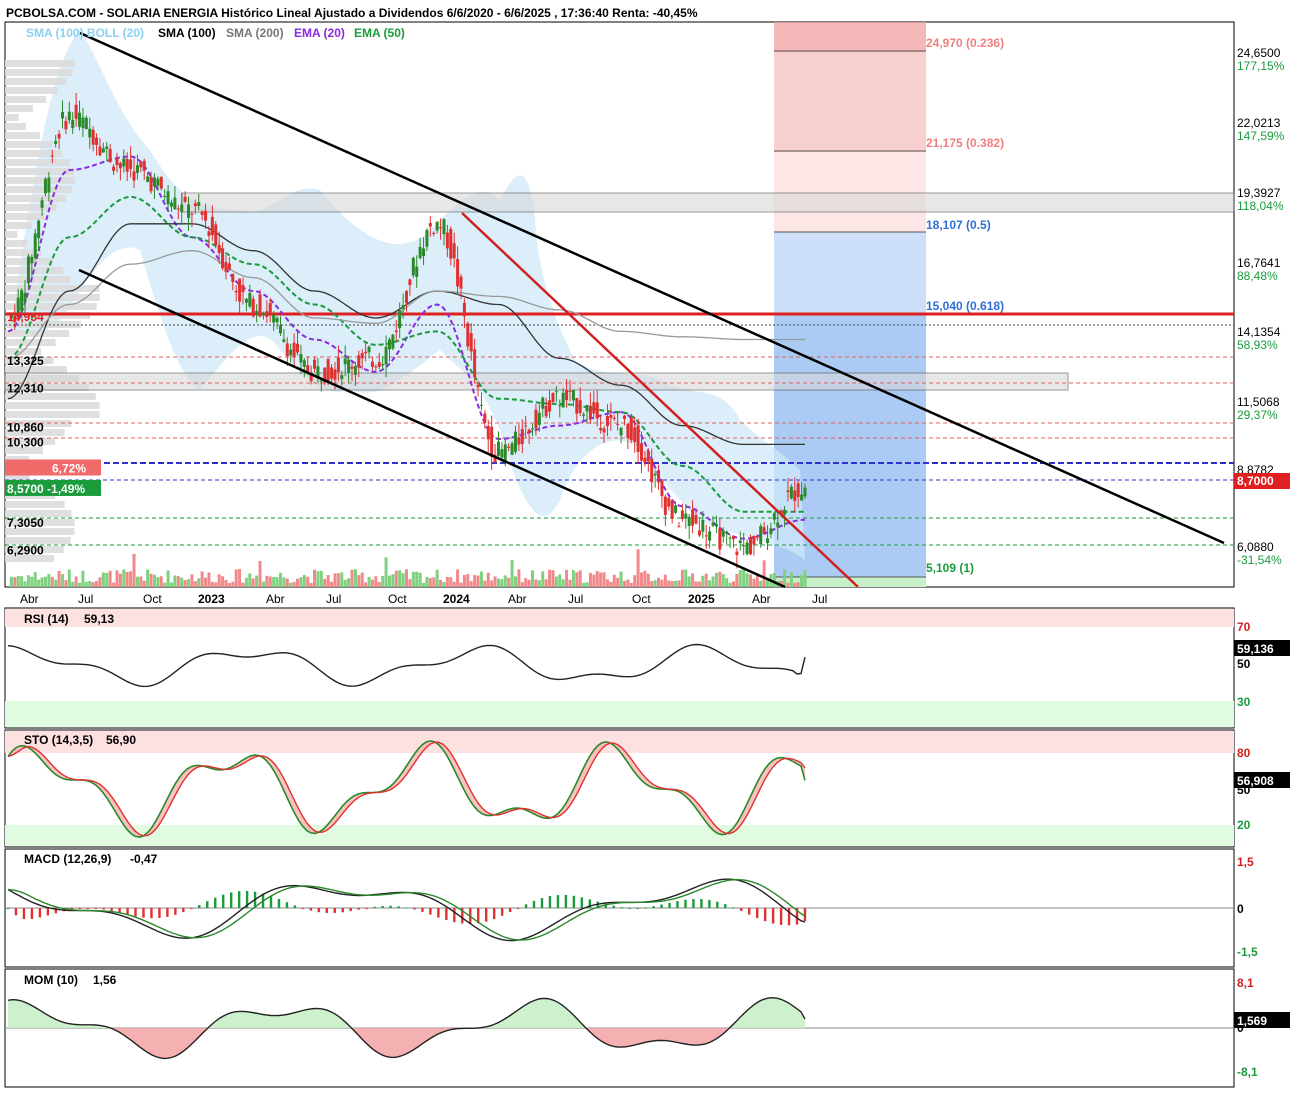  What do you see at coordinates (1259, 263) in the screenshot?
I see `price-axis-tick: 16,7641` at bounding box center [1259, 263].